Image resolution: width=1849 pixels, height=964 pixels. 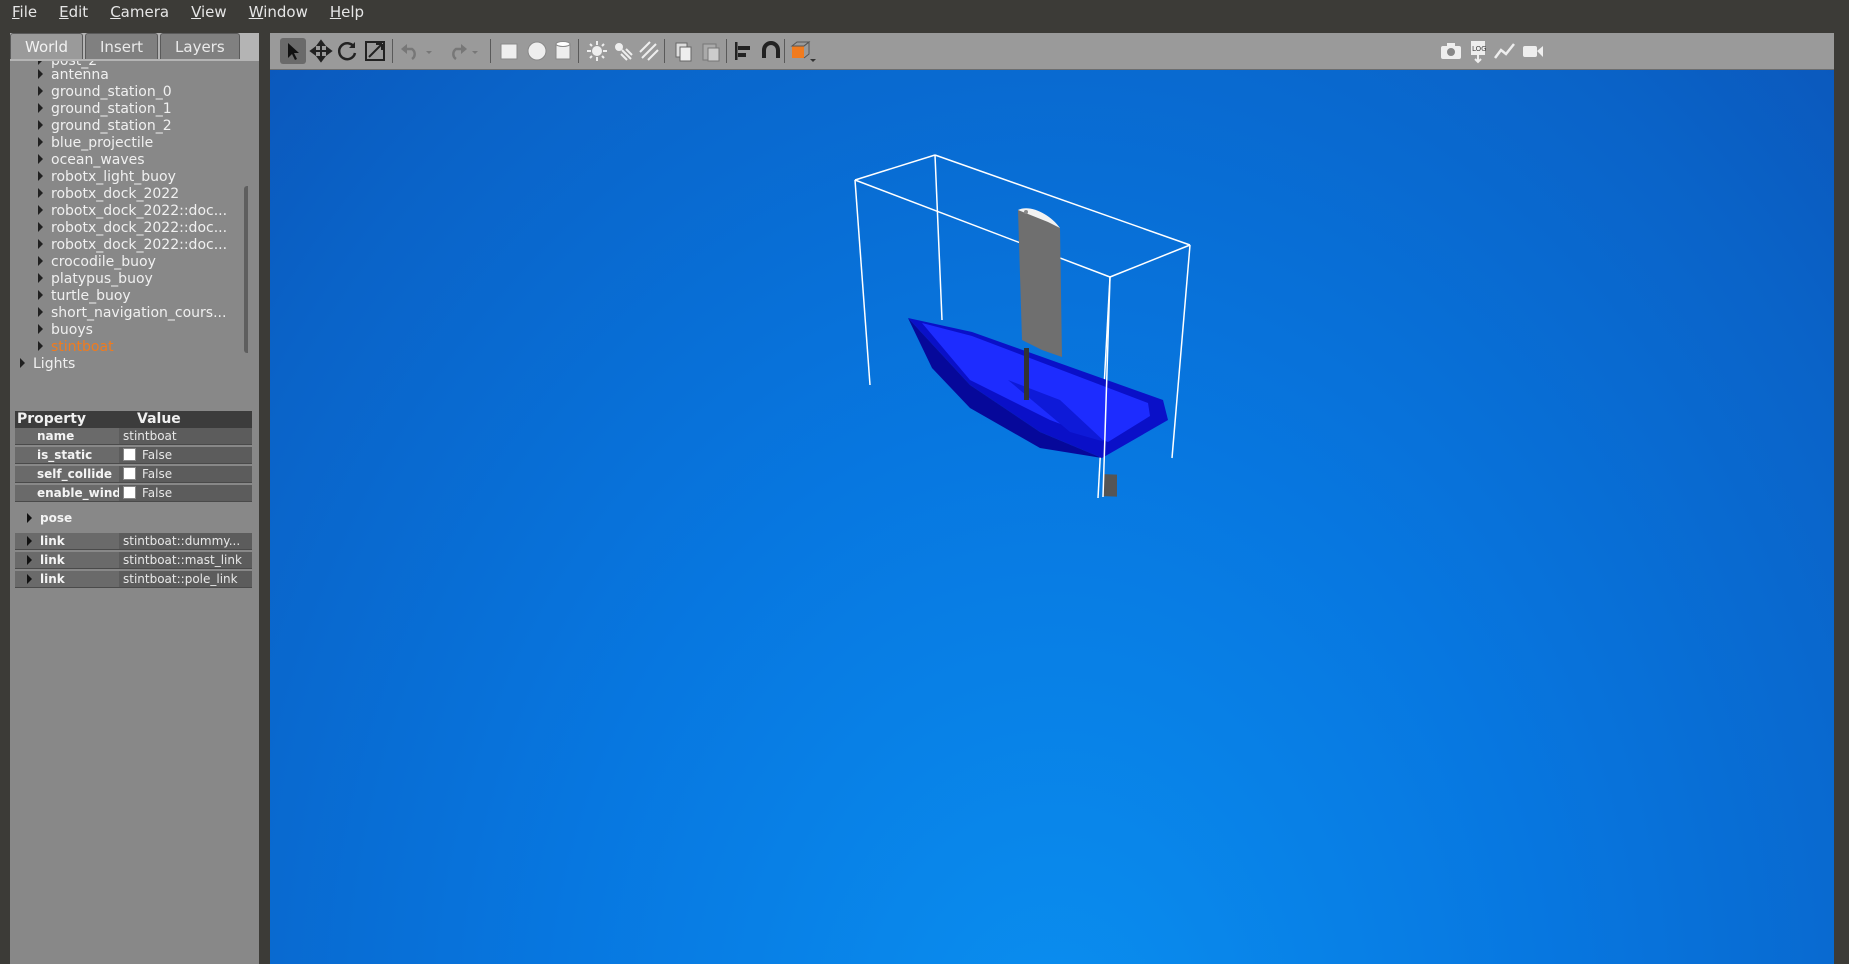 What do you see at coordinates (84, 296) in the screenshot?
I see `tree-item: turtle_buoy` at bounding box center [84, 296].